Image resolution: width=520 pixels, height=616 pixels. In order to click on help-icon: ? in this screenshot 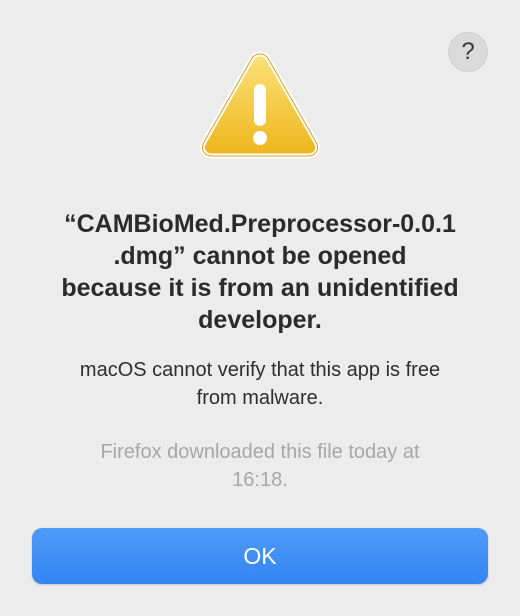, I will do `click(468, 51)`.